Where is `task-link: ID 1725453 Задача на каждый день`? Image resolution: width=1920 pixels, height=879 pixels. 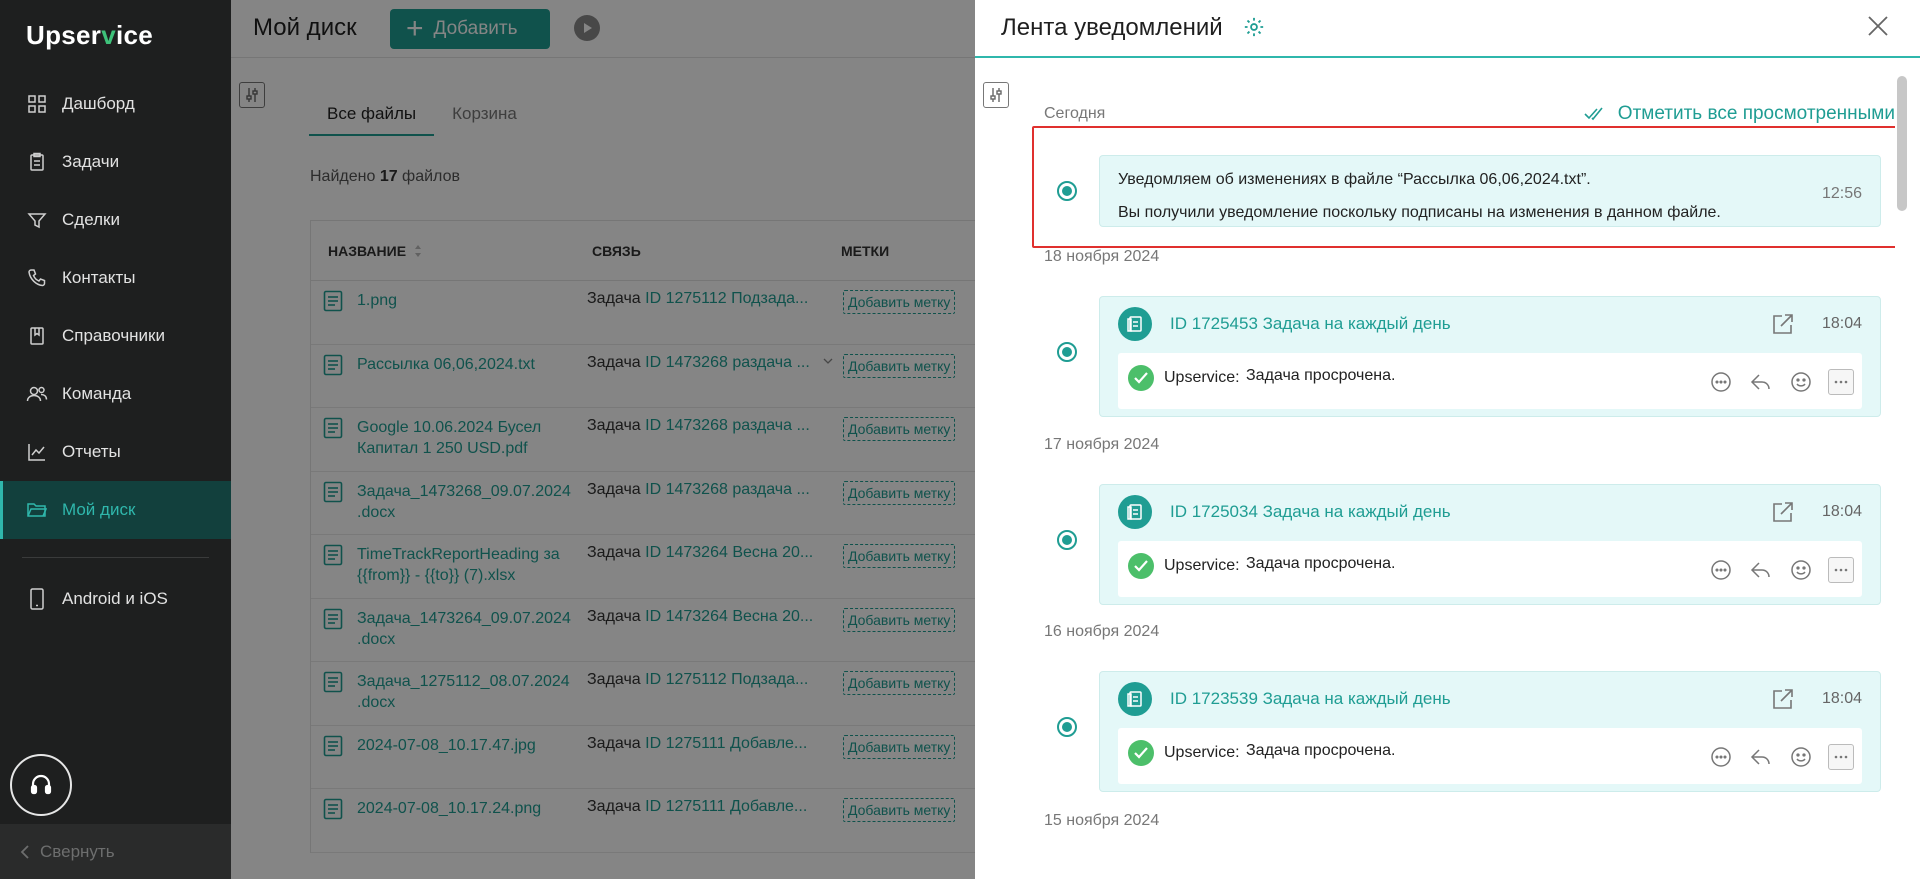
task-link: ID 1725453 Задача на каждый день is located at coordinates (1310, 324).